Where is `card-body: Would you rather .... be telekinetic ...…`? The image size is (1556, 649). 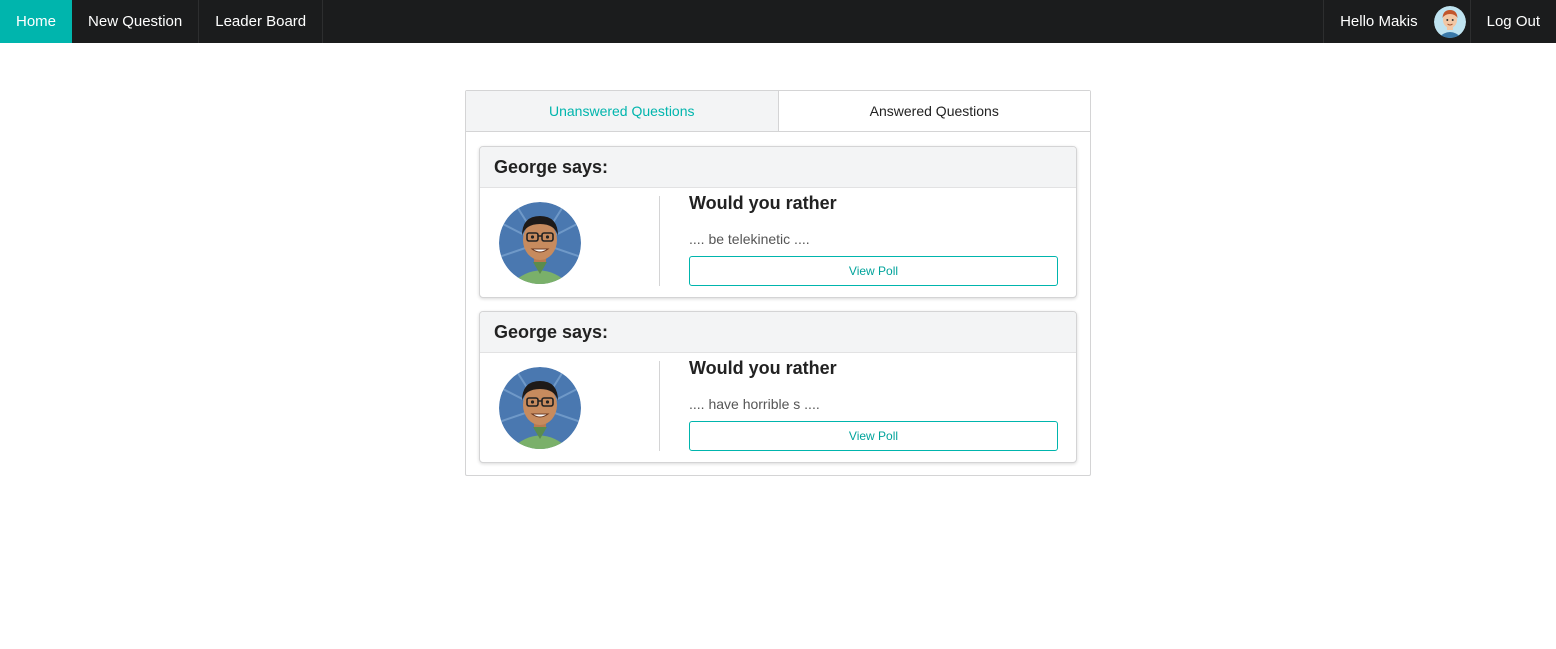
card-body: Would you rather .... be telekinetic ...… is located at coordinates (778, 242).